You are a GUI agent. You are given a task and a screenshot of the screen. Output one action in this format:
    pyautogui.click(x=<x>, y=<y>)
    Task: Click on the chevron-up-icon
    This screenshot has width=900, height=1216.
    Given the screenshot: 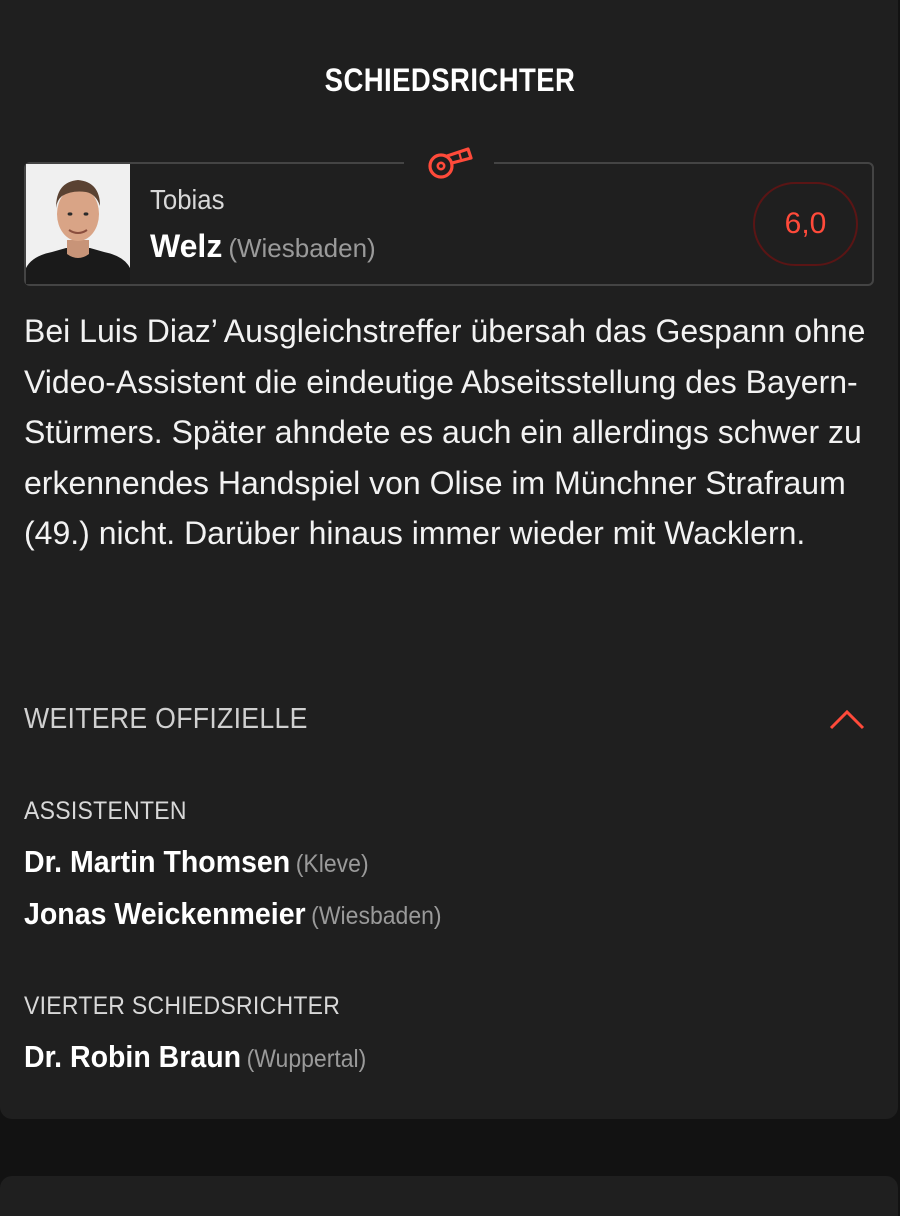 What is the action you would take?
    pyautogui.click(x=847, y=719)
    